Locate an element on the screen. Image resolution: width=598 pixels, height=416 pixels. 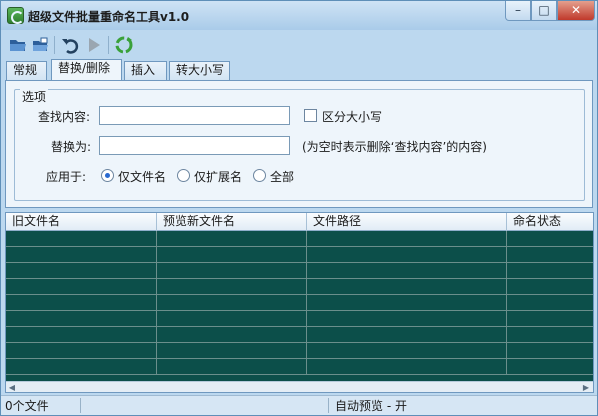
undo-button is located at coordinates (70, 45).